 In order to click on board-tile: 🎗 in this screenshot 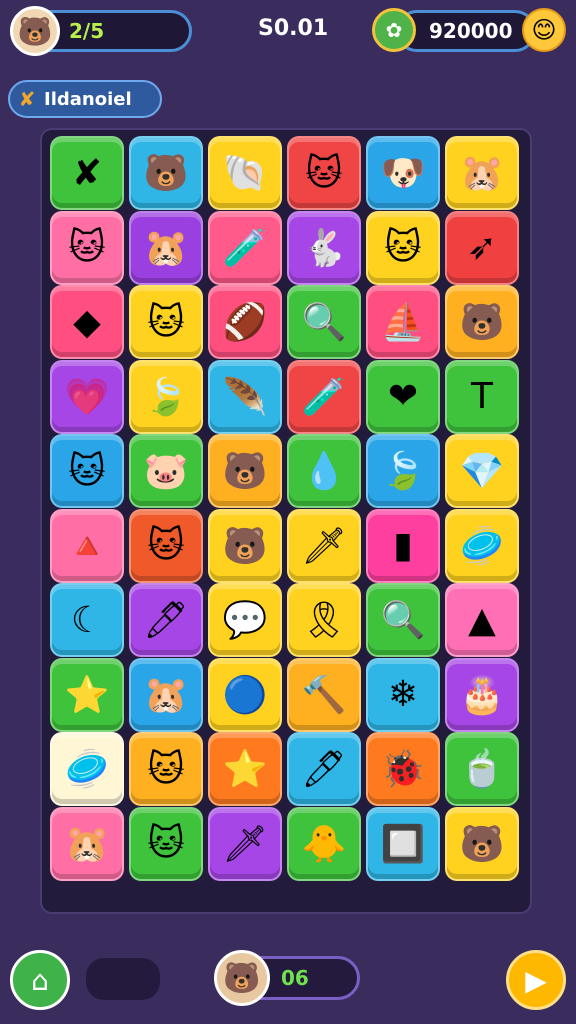, I will do `click(324, 620)`.